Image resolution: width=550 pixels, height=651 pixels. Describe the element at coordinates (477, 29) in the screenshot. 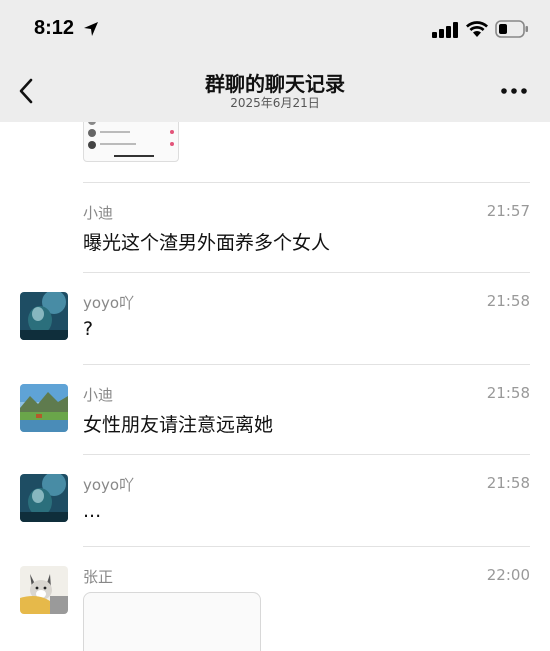

I see `wifi-icon` at that location.